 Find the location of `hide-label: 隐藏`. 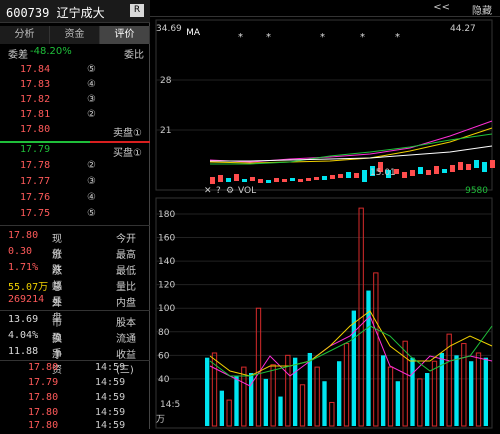

hide-label: 隐藏 is located at coordinates (482, 9).